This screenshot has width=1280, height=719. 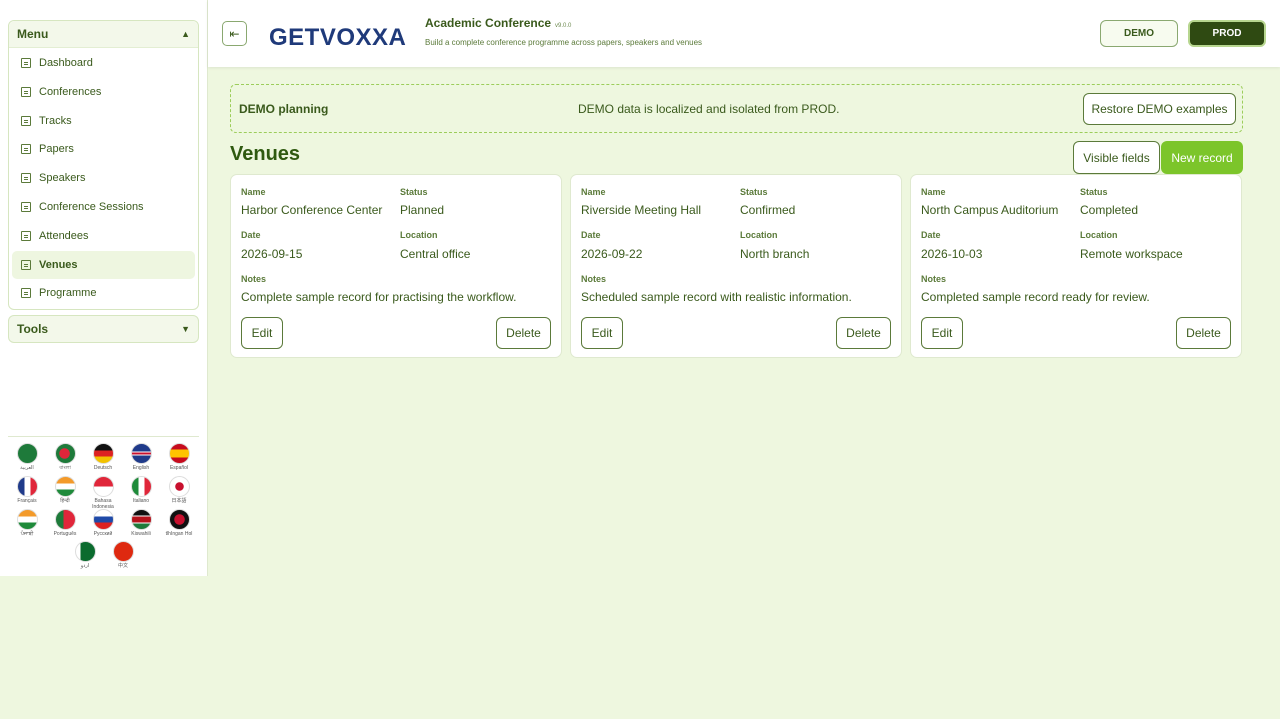 What do you see at coordinates (103, 63) in the screenshot?
I see `sidebar-item-dashboard: Dashboard` at bounding box center [103, 63].